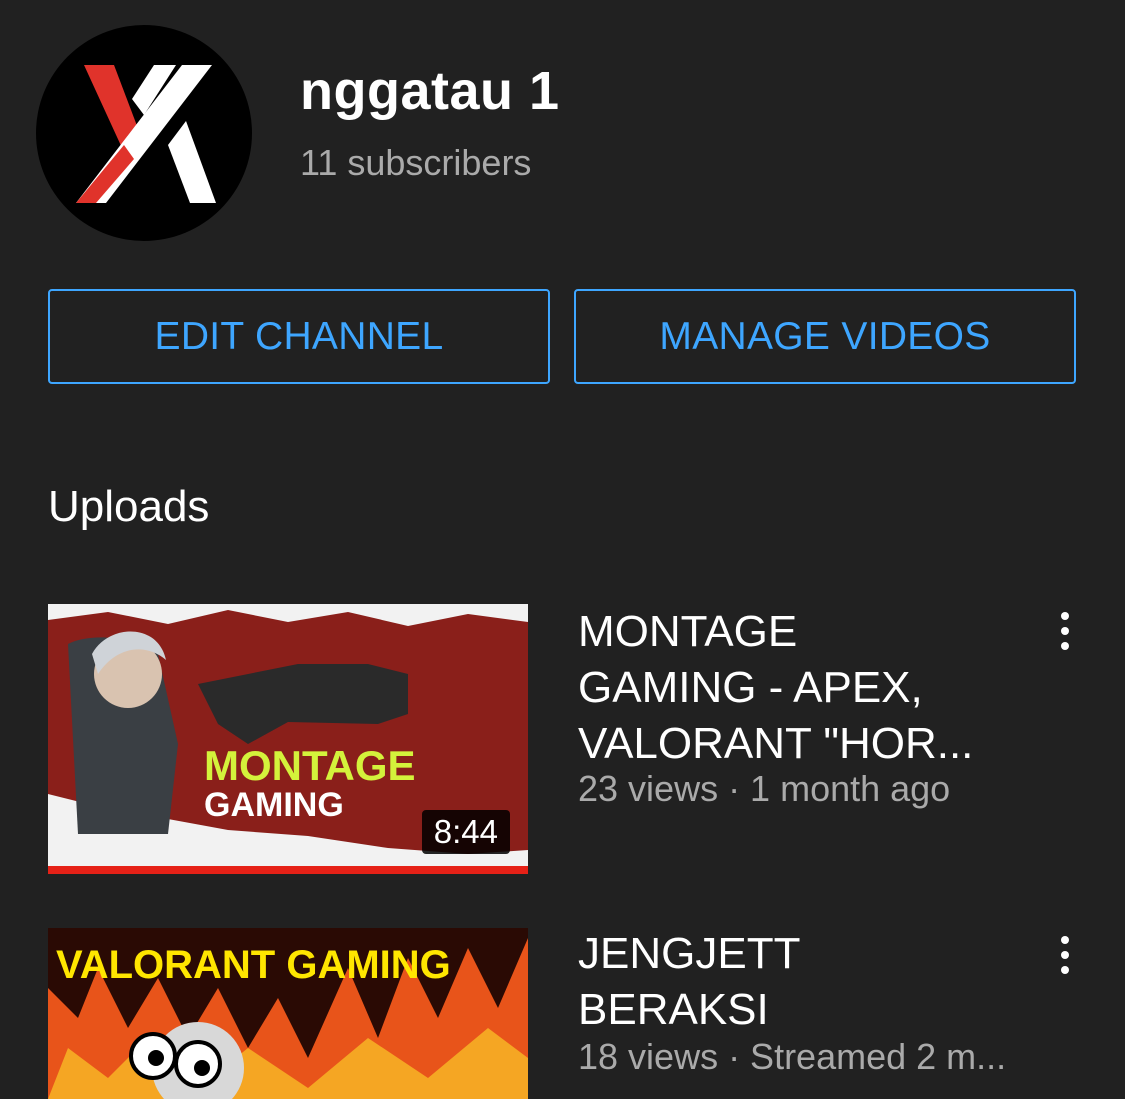  What do you see at coordinates (274, 805) in the screenshot?
I see `thumb-text-gaming: GAMING` at bounding box center [274, 805].